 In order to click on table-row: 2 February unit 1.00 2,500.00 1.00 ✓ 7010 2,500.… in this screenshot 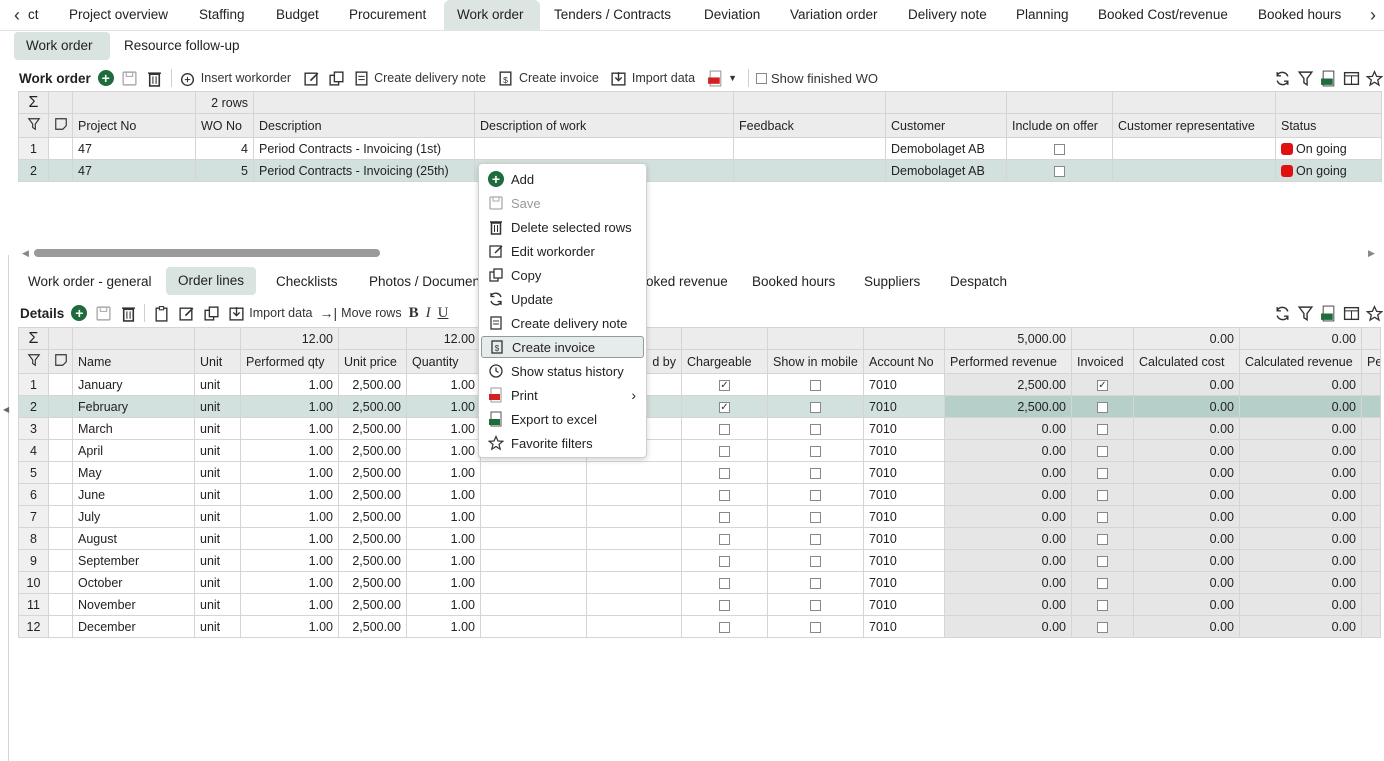, I will do `click(699, 406)`.